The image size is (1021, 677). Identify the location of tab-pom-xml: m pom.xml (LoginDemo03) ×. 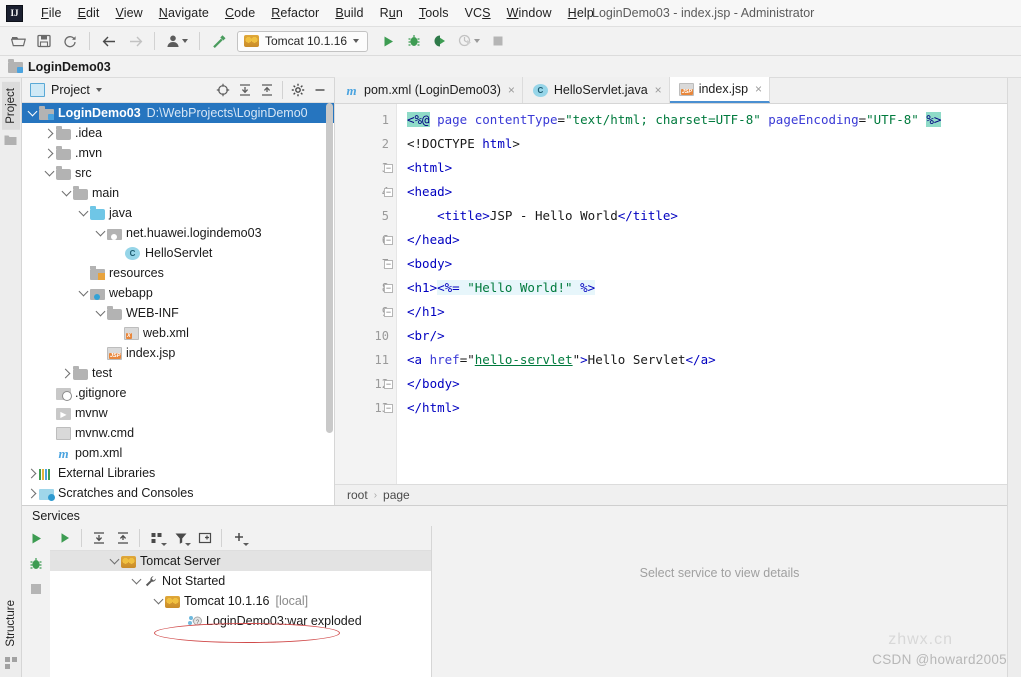
(429, 90).